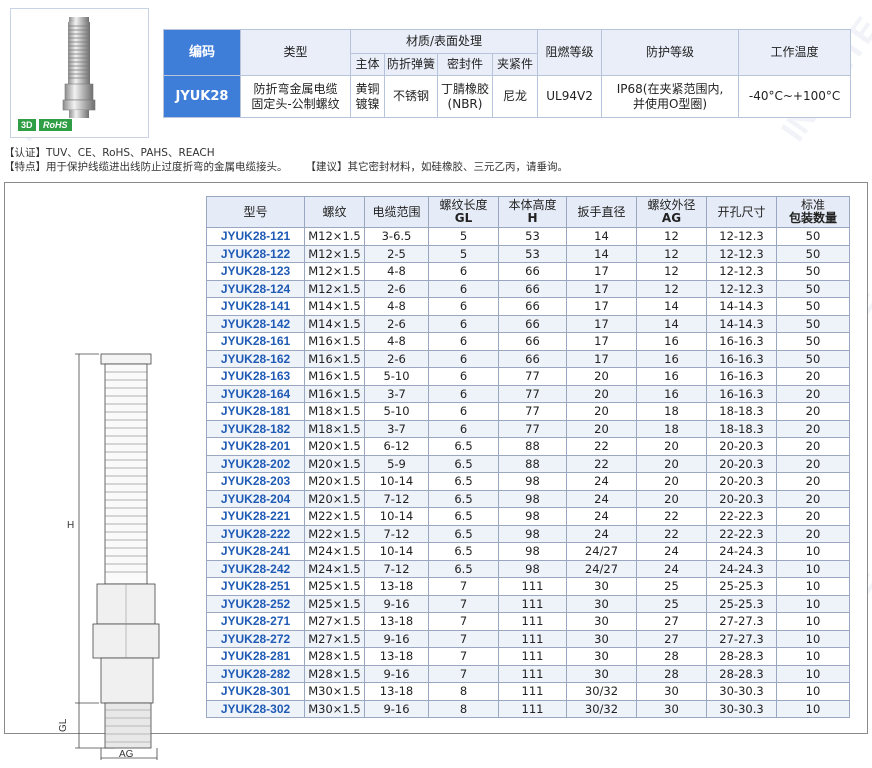  I want to click on column-header: 扳手直径, so click(601, 212).